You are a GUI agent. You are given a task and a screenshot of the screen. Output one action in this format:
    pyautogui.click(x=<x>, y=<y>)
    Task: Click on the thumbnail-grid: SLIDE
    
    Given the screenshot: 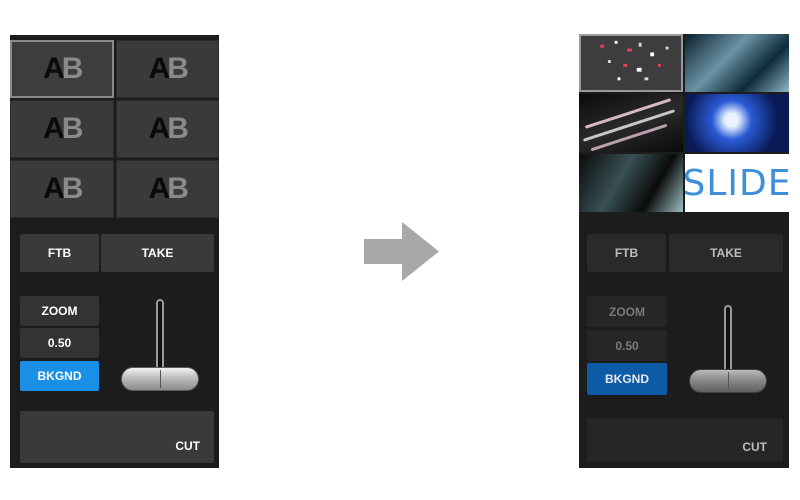 What is the action you would take?
    pyautogui.click(x=684, y=123)
    